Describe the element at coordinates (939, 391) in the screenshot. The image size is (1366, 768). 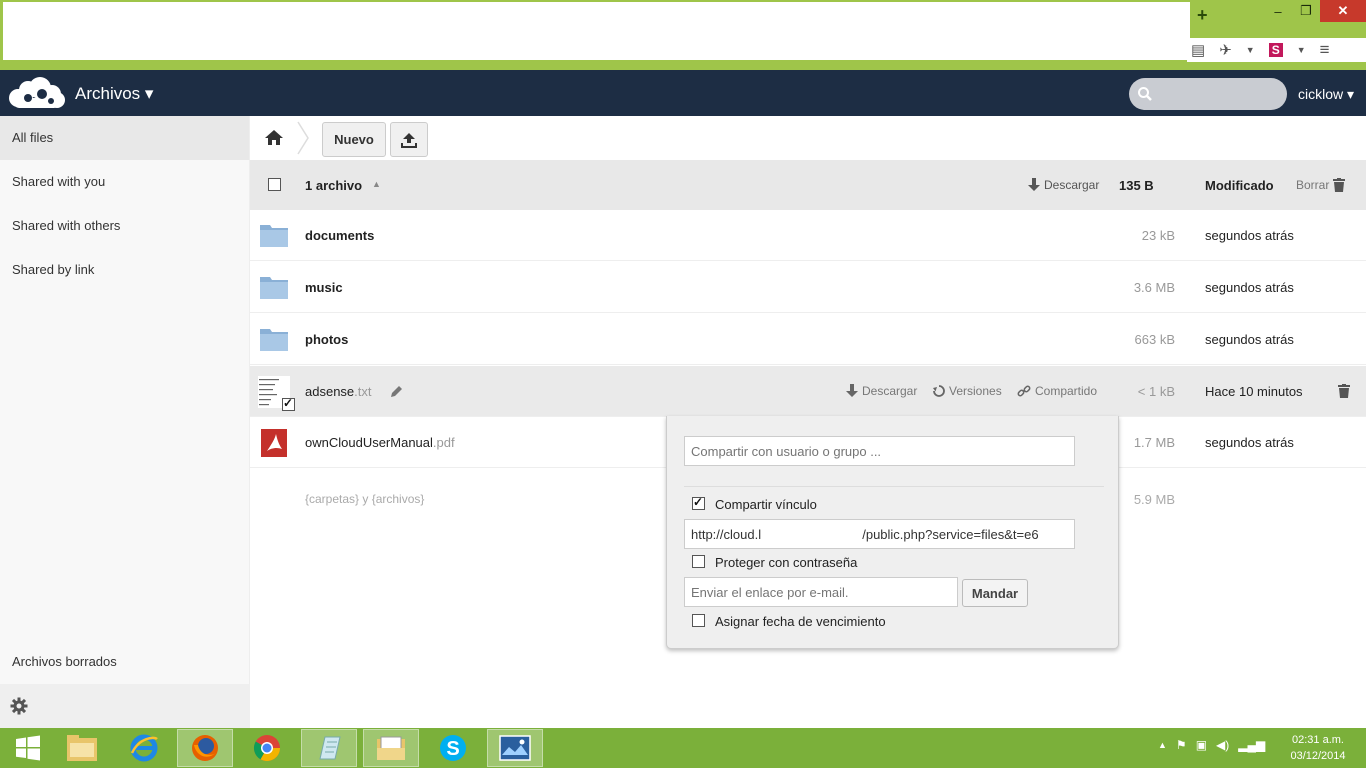
I see `history-icon` at that location.